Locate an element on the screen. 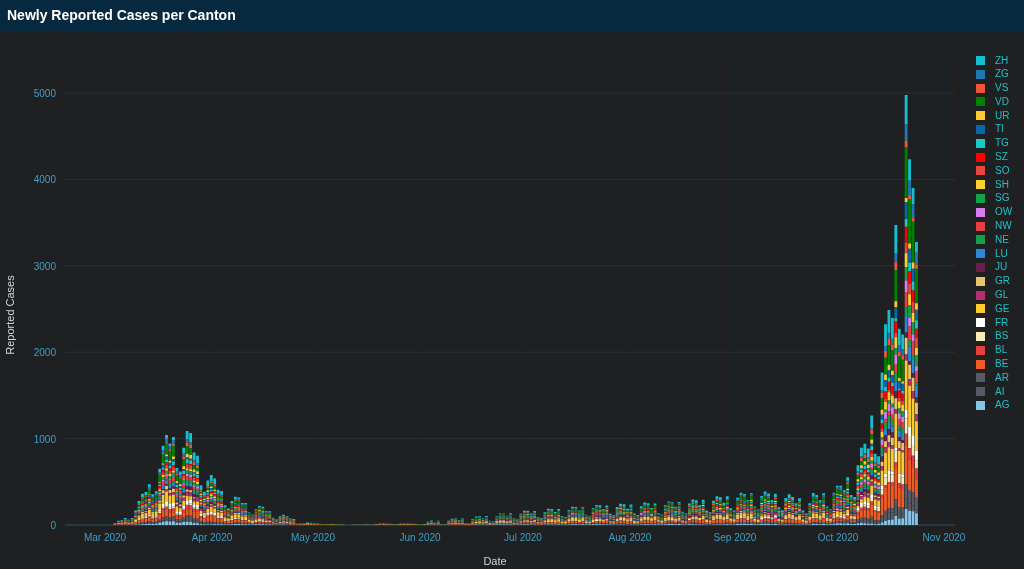  legend-label: NW is located at coordinates (1003, 226).